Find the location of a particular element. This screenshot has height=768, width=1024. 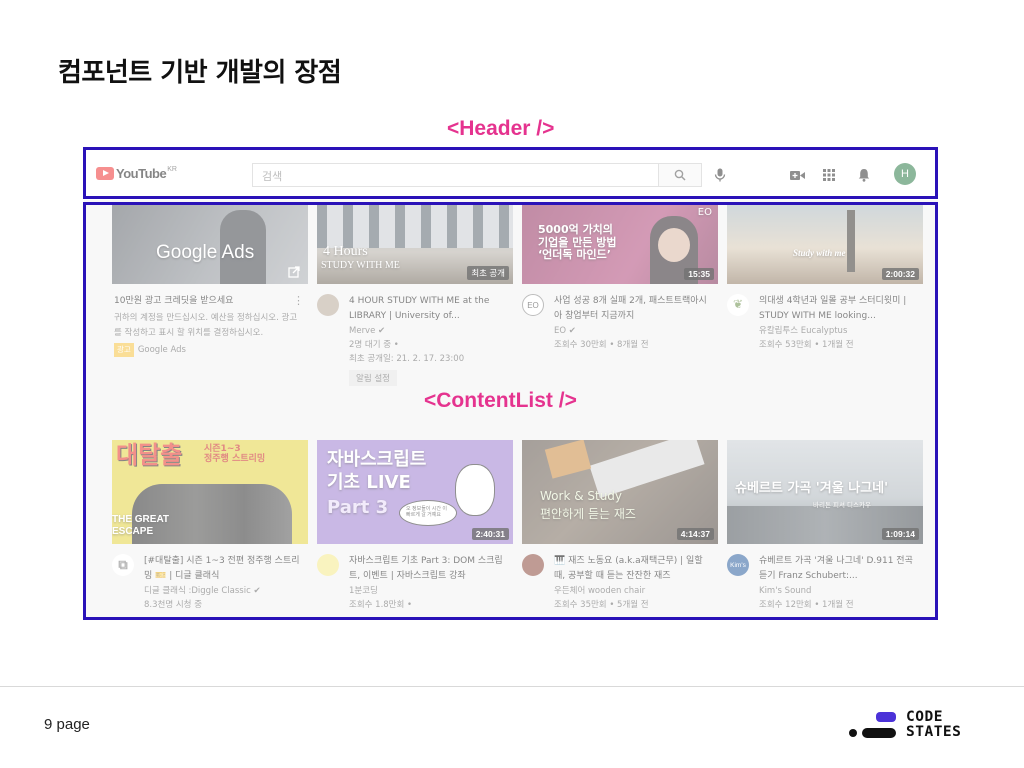

header-annotation-label: <Header /> is located at coordinates (501, 128).